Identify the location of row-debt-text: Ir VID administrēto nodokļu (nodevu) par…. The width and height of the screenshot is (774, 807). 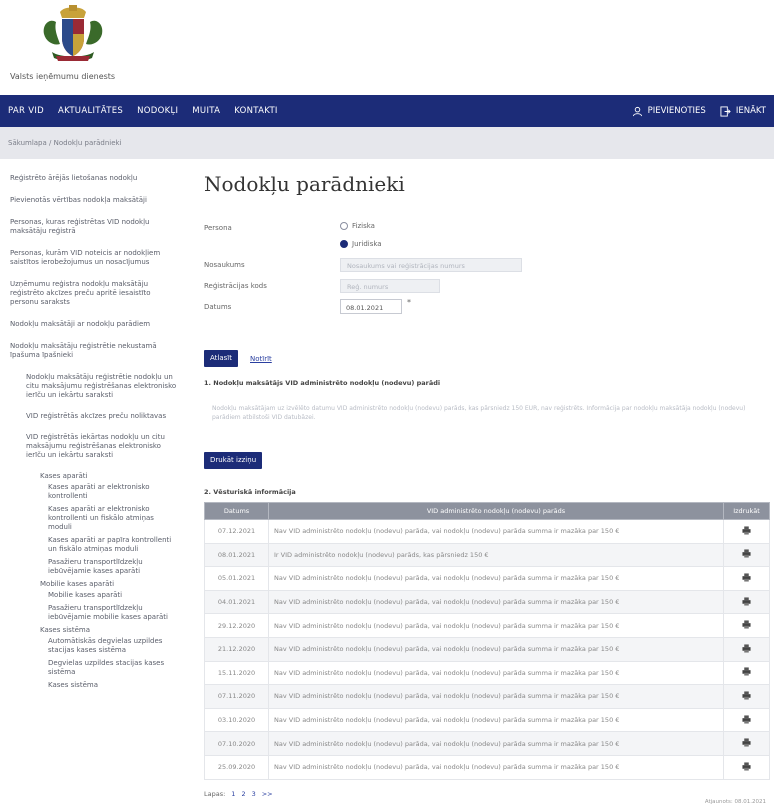
(496, 555).